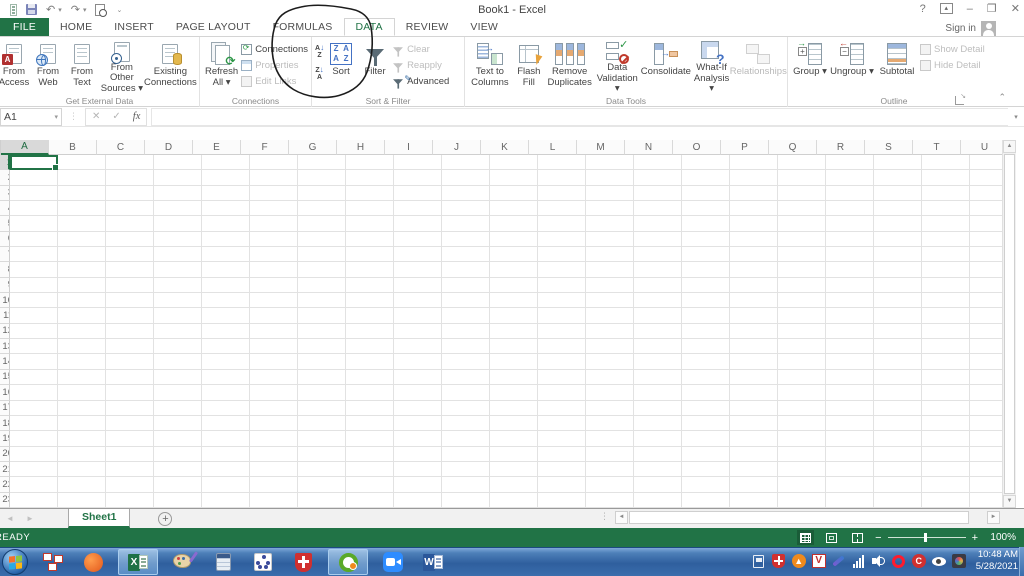 This screenshot has width=1024, height=576. I want to click on cell-K12, so click(514, 331).